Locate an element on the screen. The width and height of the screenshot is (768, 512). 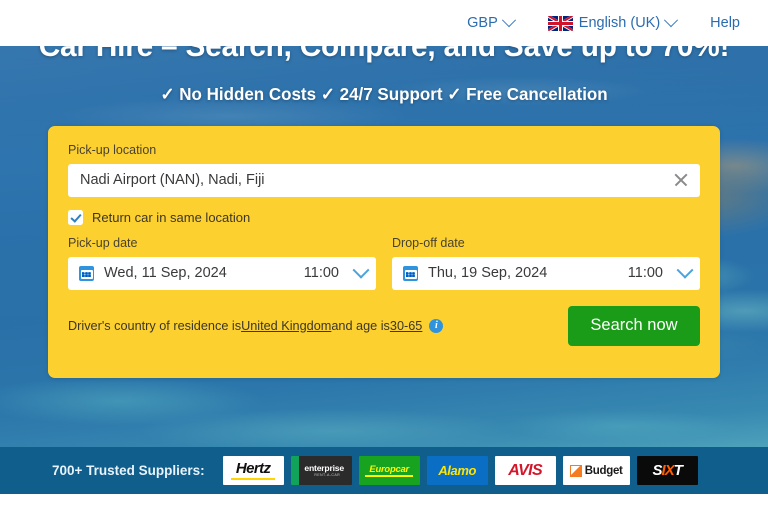
hertz-logo-underline is located at coordinates (253, 479).